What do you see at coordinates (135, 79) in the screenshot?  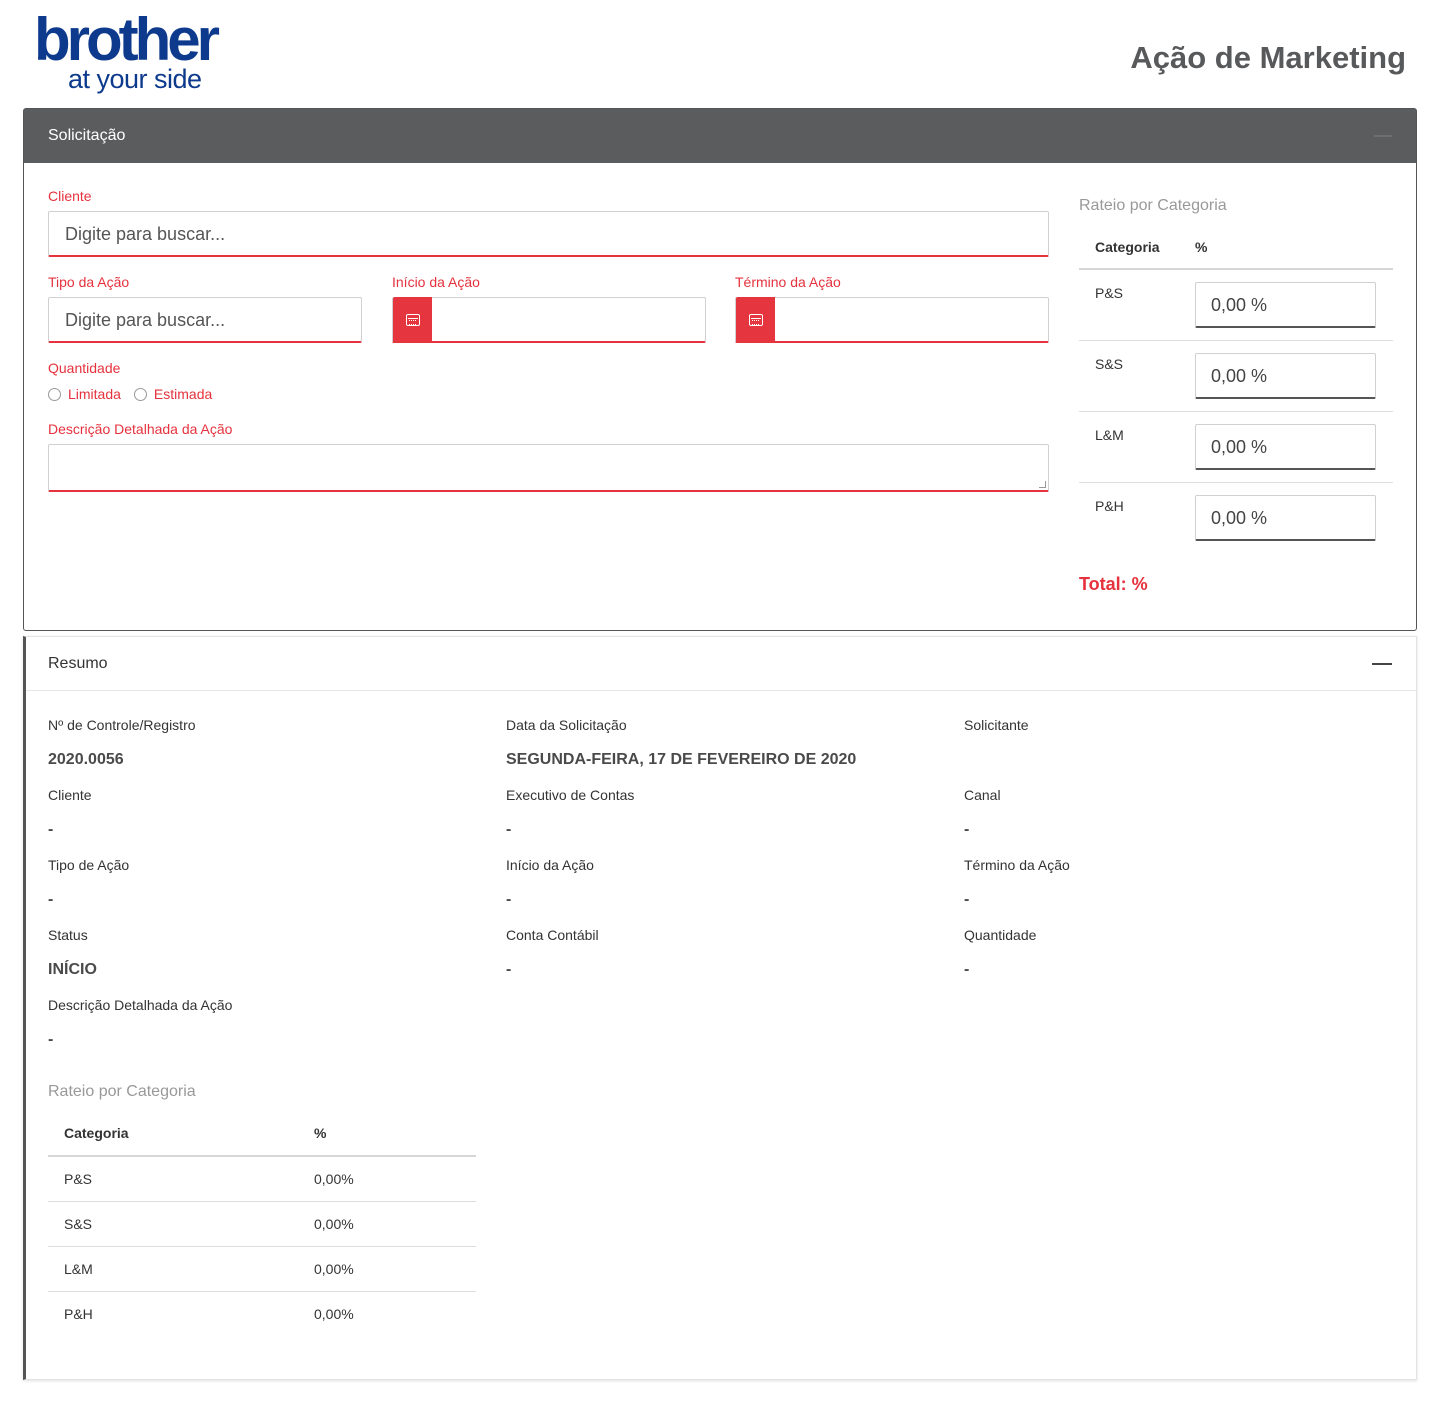 I see `logo-tagline: at your side` at bounding box center [135, 79].